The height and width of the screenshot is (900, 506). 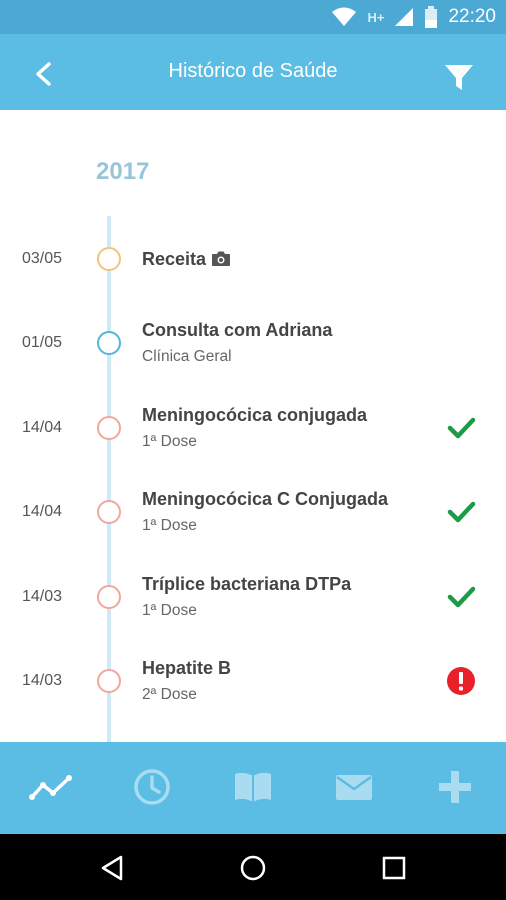 I want to click on battery-icon, so click(x=431, y=17).